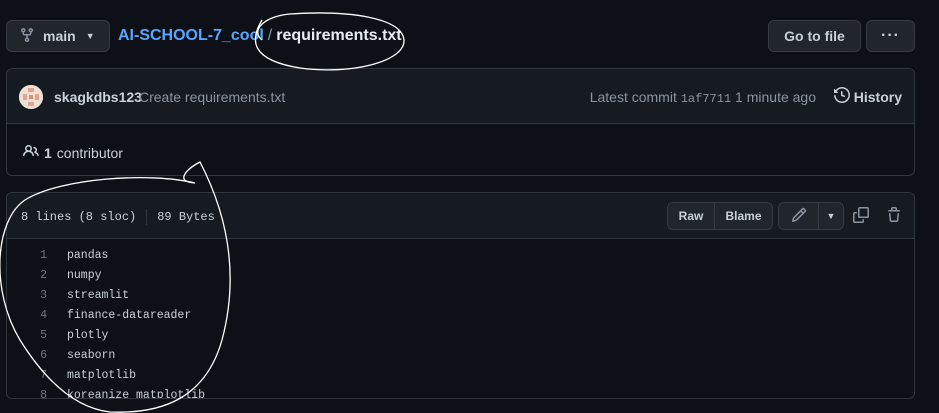  Describe the element at coordinates (186, 217) in the screenshot. I see `file-size: 89 Bytes` at that location.